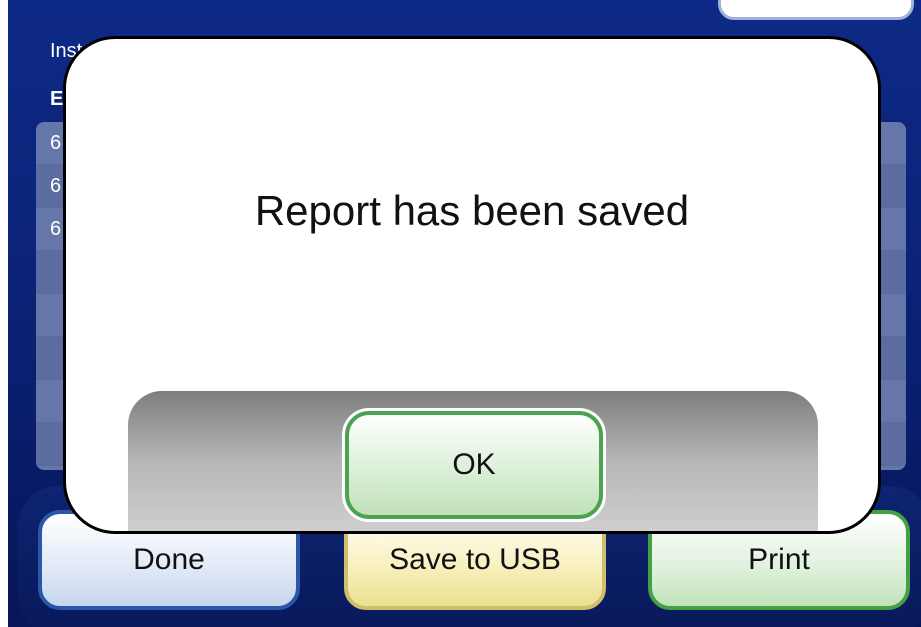 This screenshot has width=921, height=627. I want to click on dialog-message: Report has been saved, so click(472, 210).